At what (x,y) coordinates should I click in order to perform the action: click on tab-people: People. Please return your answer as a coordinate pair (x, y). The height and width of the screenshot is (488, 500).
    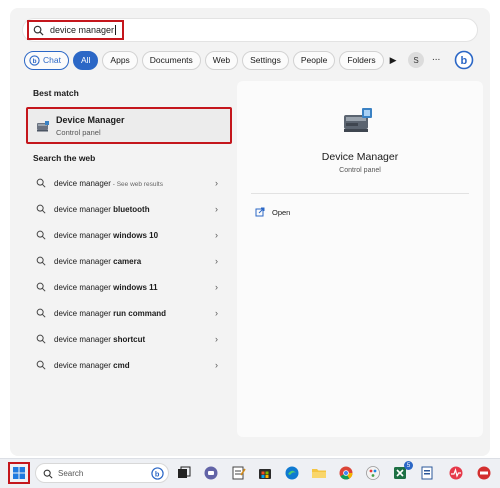
    Looking at the image, I should click on (314, 60).